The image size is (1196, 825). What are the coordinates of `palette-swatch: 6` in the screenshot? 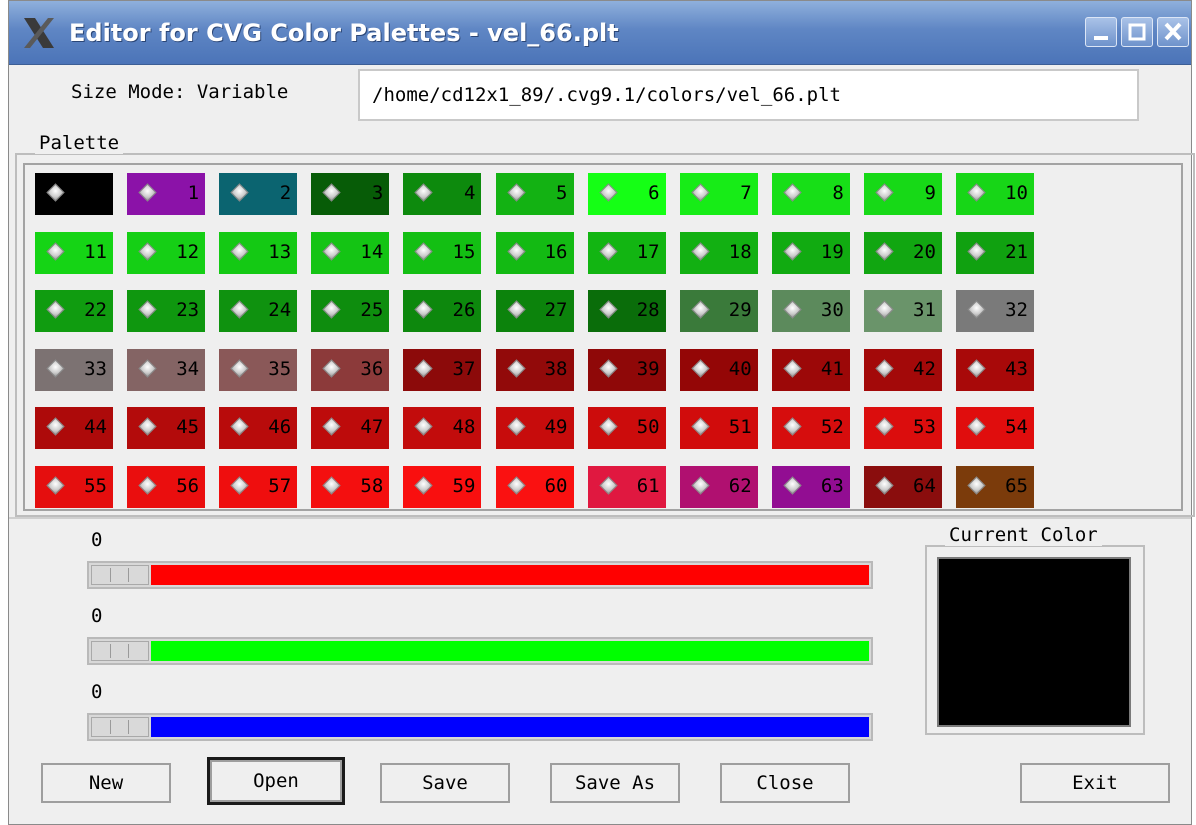 It's located at (626, 194).